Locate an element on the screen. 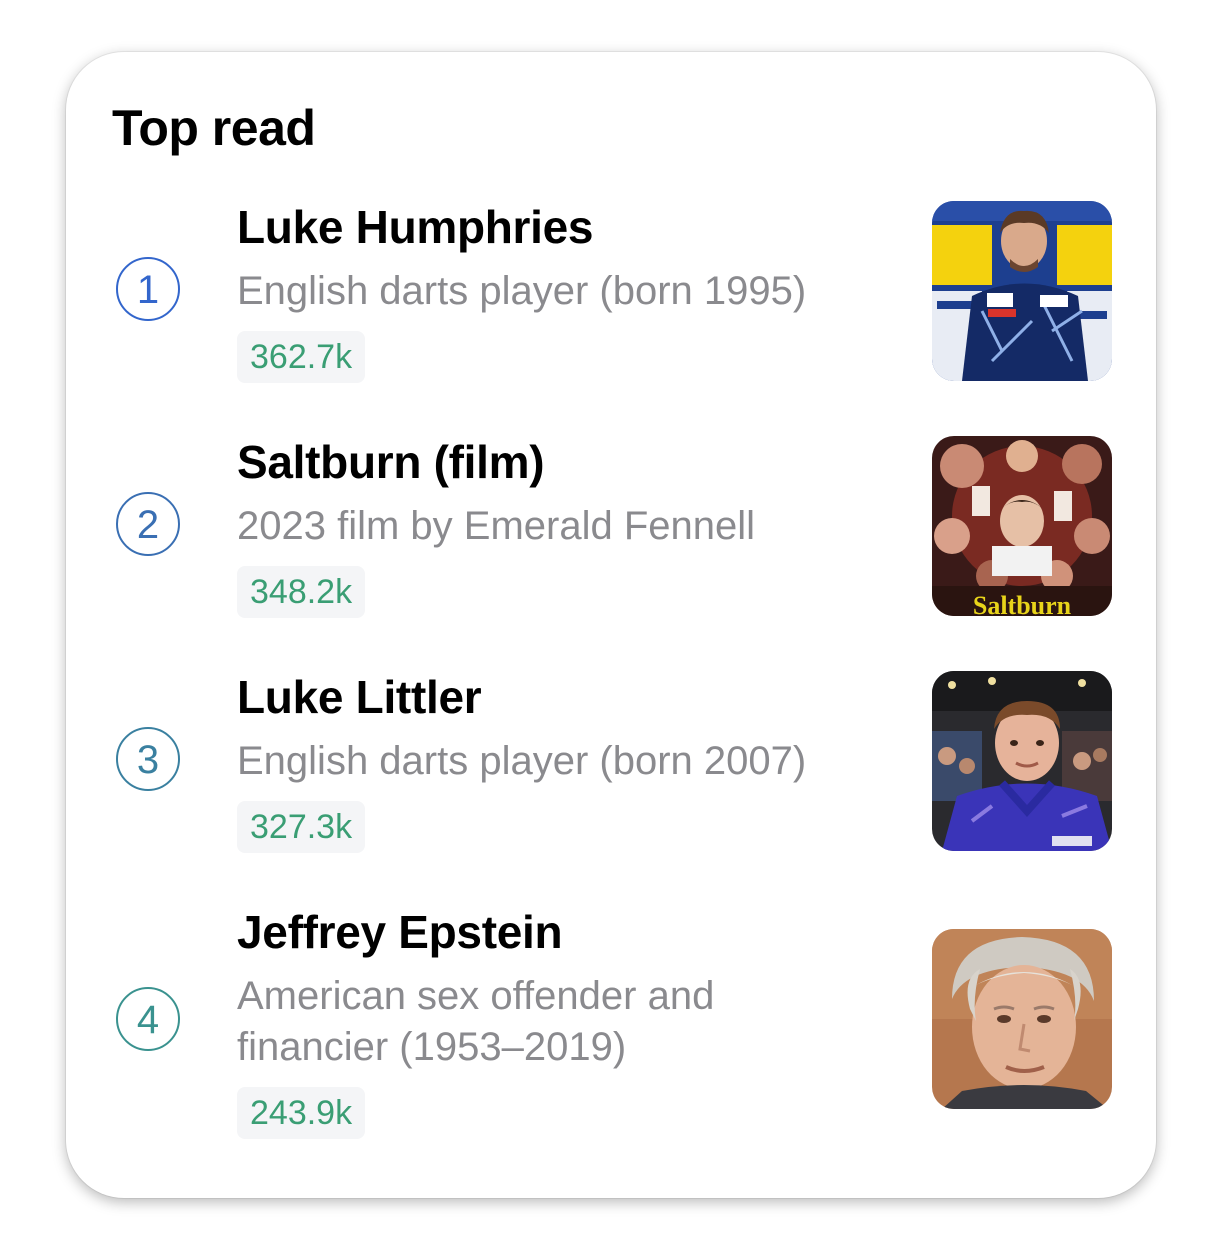 The height and width of the screenshot is (1239, 1228). rank-number: 4 is located at coordinates (148, 1019).